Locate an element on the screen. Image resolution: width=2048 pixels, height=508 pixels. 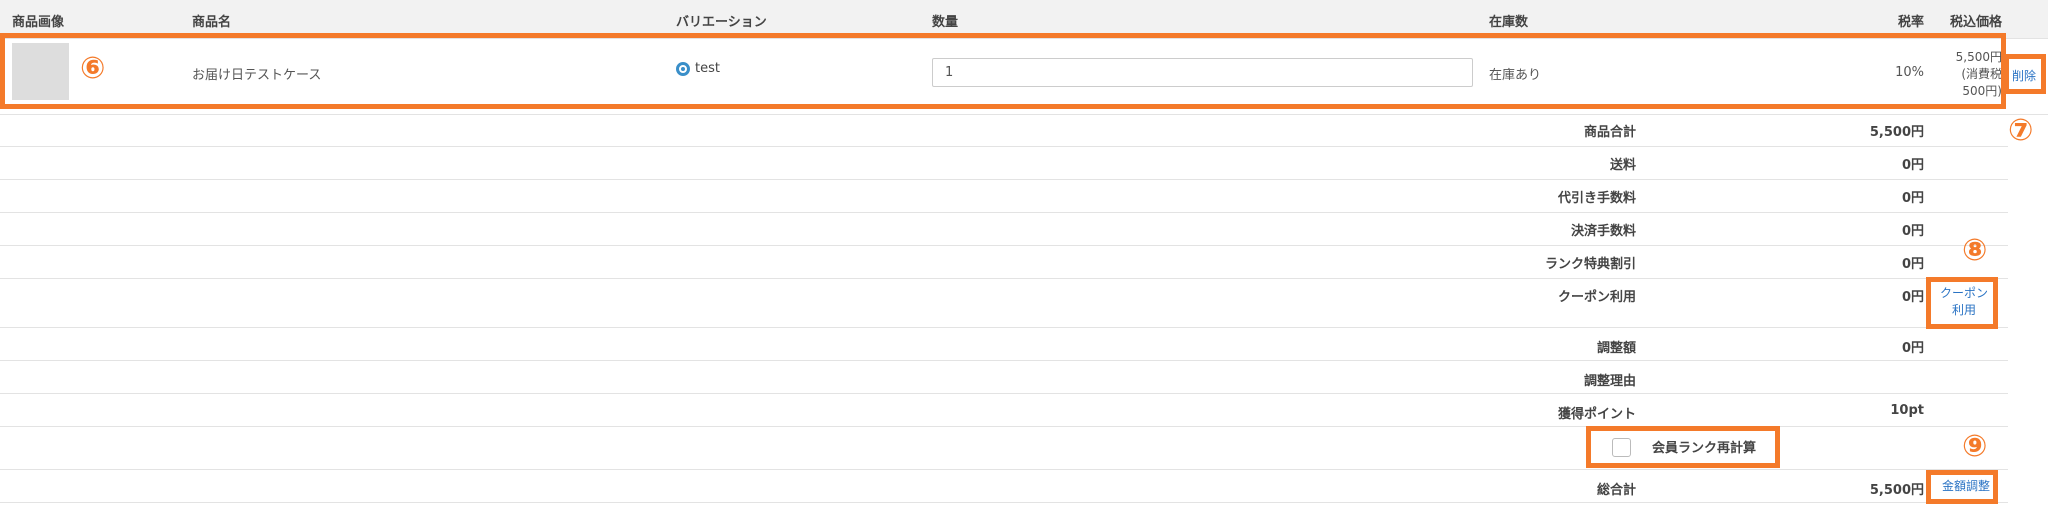
summary-row-shipping is located at coordinates (1004, 163).